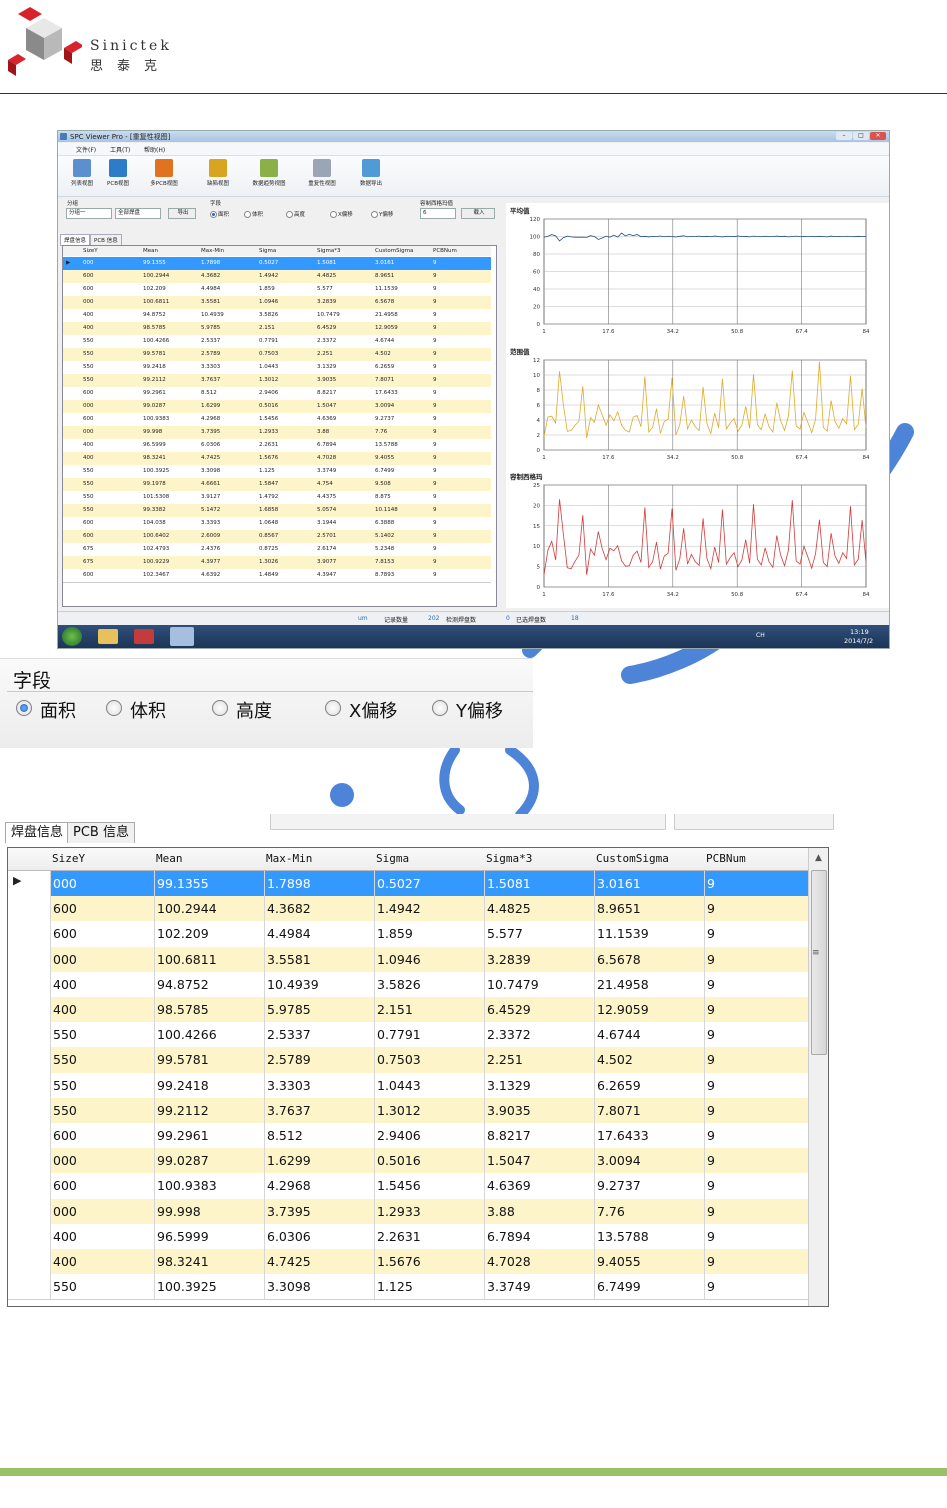 This screenshot has width=947, height=1508. I want to click on list-view-button: 列表视图, so click(82, 176).